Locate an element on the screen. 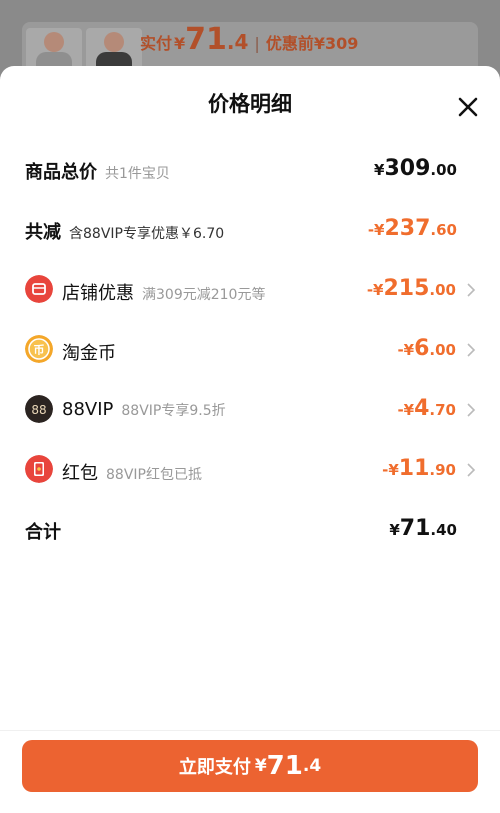 This screenshot has width=500, height=813. goods-total-row: 商品总价 共1件宝贝 ¥309.00 is located at coordinates (250, 170).